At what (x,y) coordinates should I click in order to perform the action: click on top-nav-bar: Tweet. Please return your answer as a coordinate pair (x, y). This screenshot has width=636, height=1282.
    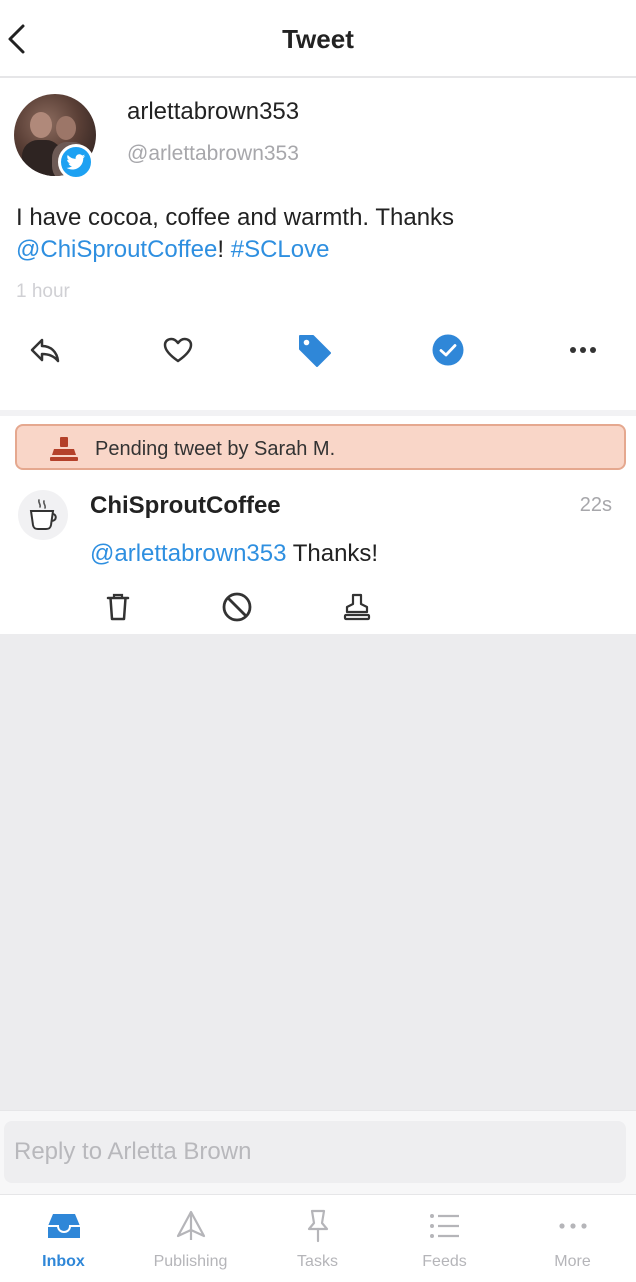
    Looking at the image, I should click on (318, 39).